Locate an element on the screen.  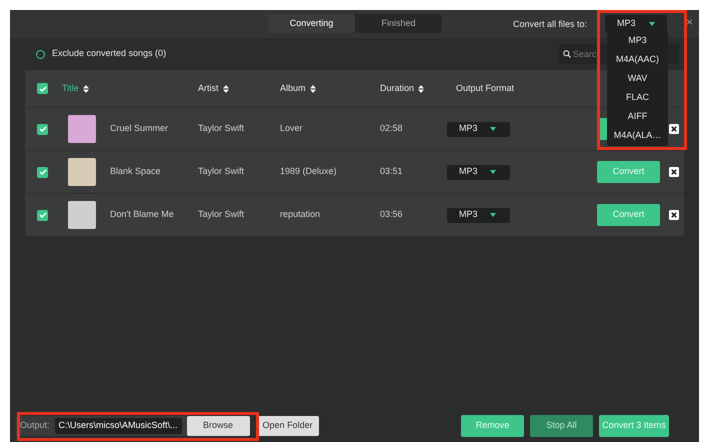
duration-cell-text: 03:56 is located at coordinates (392, 215).